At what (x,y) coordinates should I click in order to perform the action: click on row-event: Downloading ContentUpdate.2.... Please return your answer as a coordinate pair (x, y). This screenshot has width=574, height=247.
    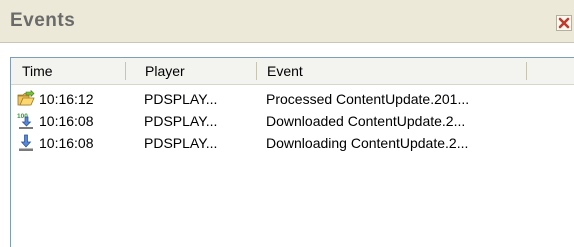
    Looking at the image, I should click on (367, 143).